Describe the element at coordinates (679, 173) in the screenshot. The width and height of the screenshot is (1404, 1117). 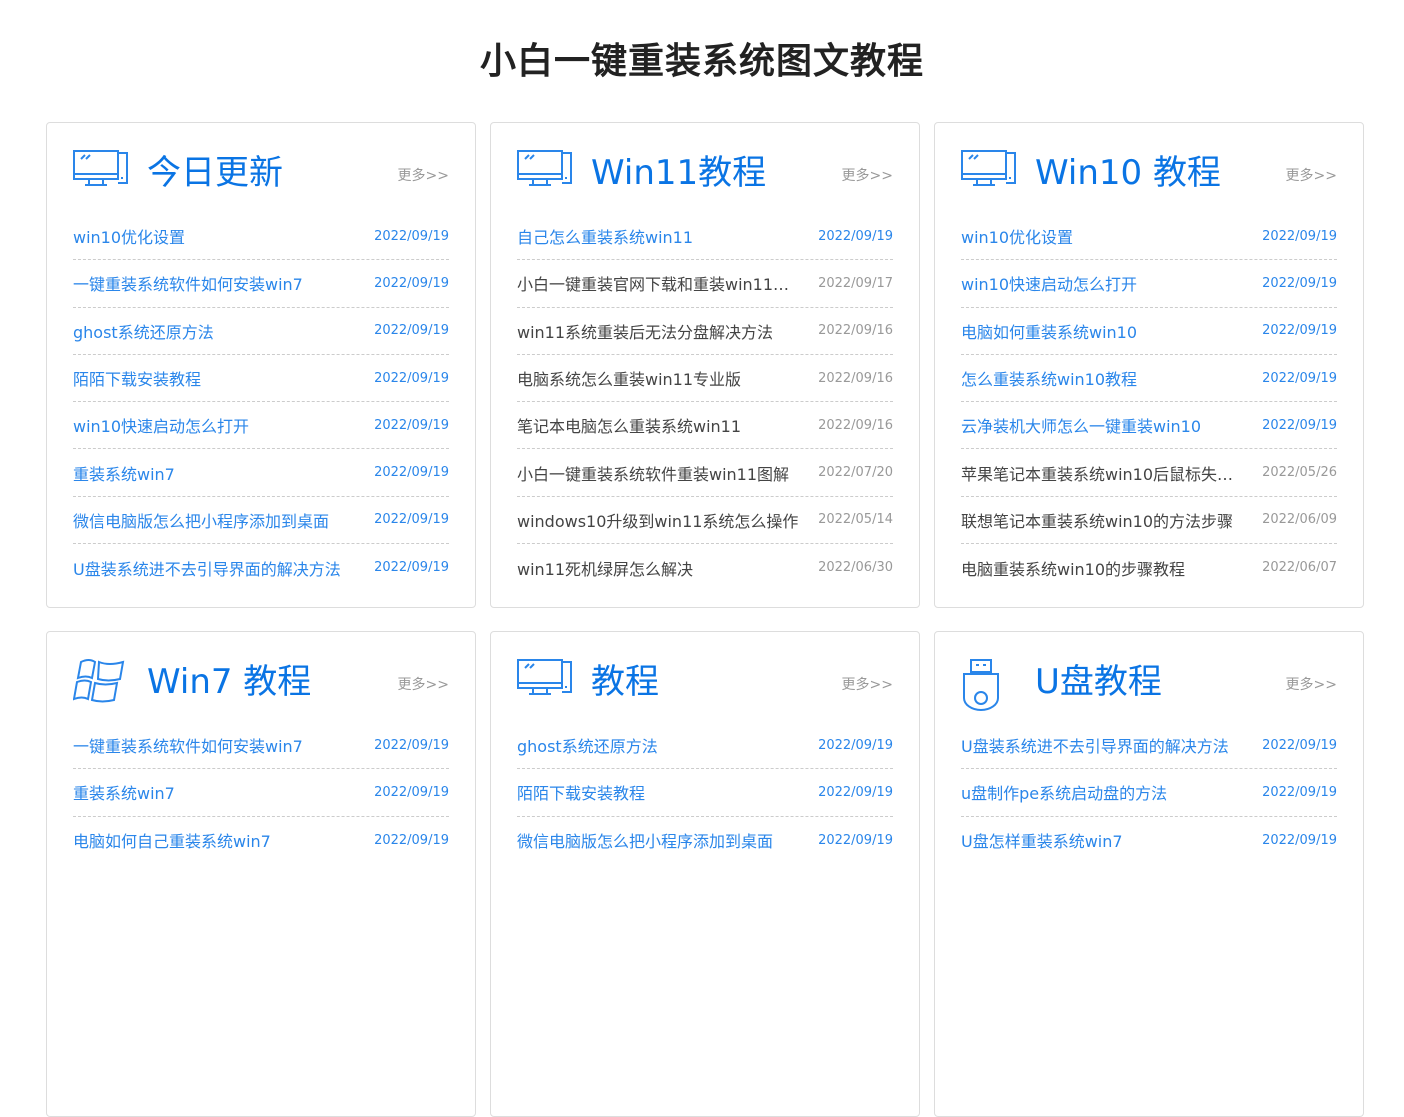
I see `card-title: Win11教程` at that location.